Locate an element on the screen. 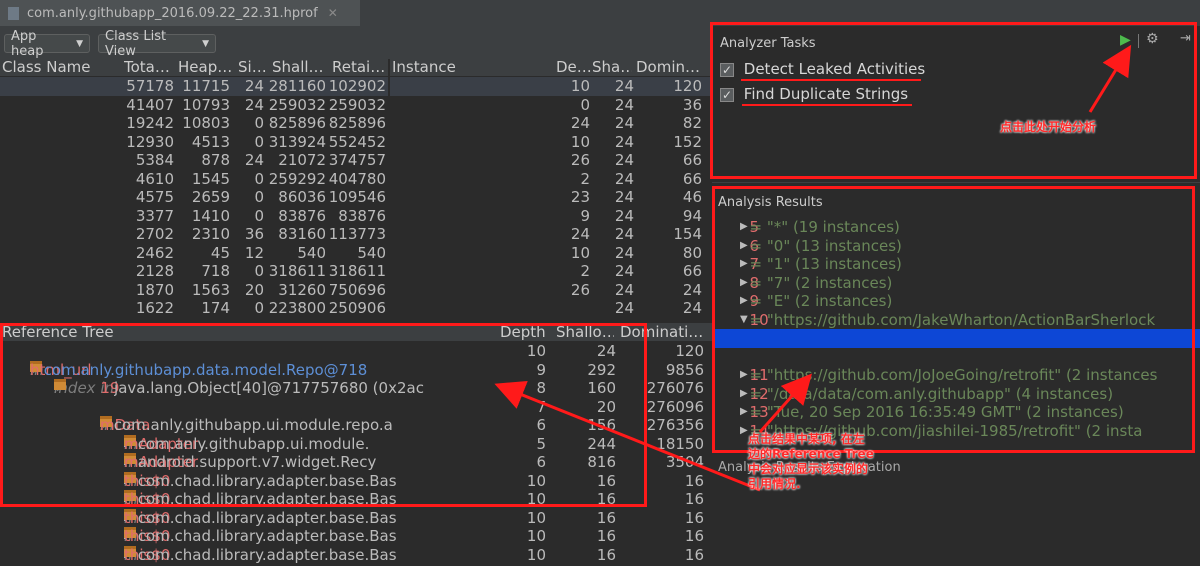 The width and height of the screenshot is (1200, 566). note-line: 引用情况. is located at coordinates (774, 484).